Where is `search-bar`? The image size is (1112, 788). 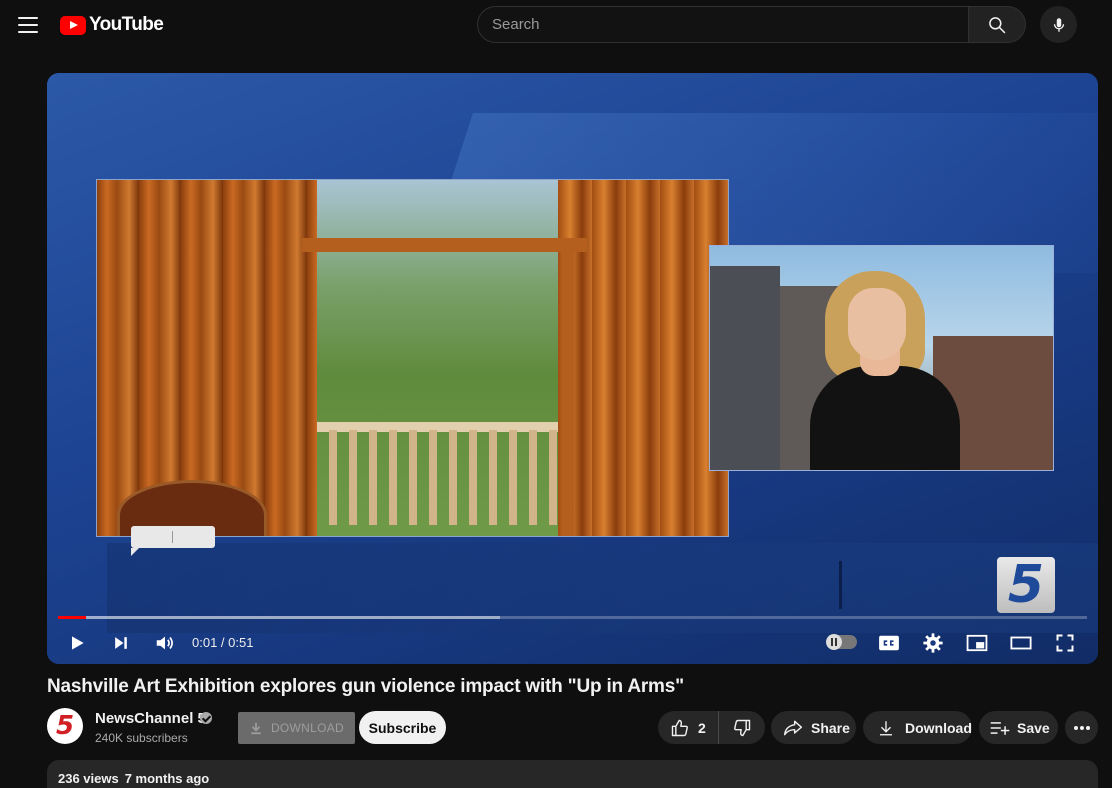
search-bar is located at coordinates (751, 24).